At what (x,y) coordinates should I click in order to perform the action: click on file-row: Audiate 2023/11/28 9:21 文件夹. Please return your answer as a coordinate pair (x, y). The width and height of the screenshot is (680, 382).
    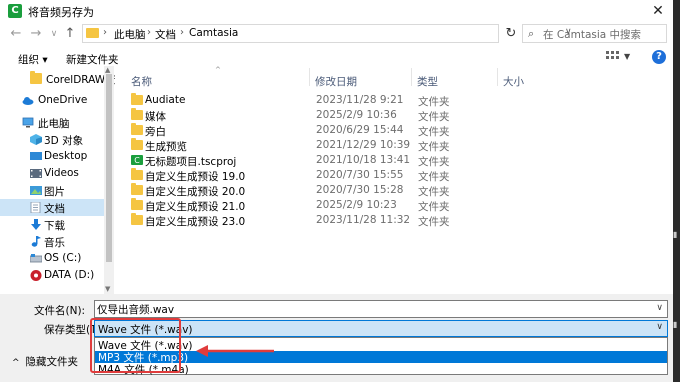
    Looking at the image, I should click on (398, 100).